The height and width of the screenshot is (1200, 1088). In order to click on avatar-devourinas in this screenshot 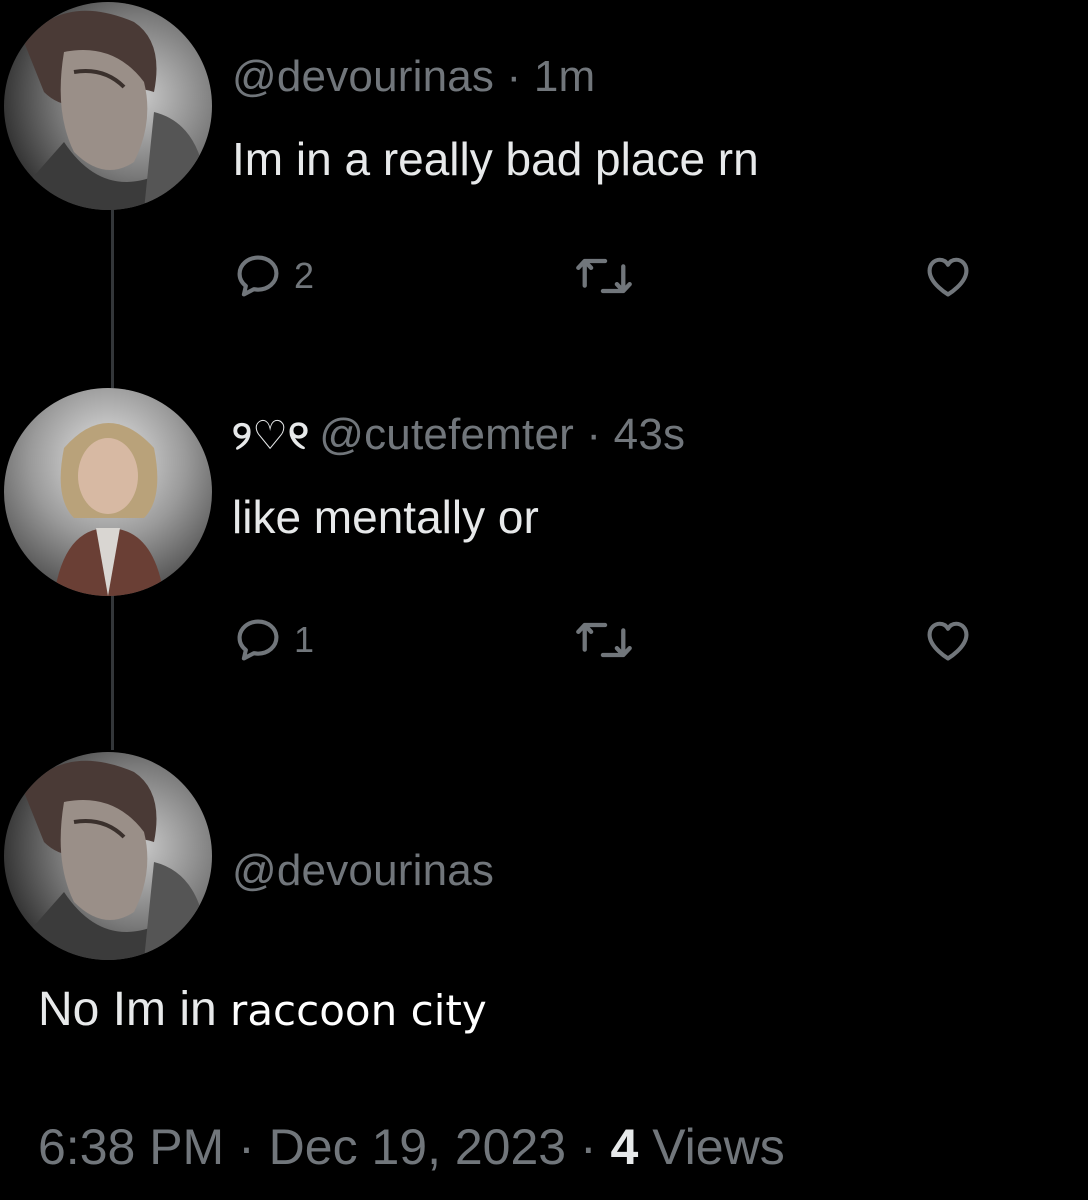, I will do `click(108, 106)`.